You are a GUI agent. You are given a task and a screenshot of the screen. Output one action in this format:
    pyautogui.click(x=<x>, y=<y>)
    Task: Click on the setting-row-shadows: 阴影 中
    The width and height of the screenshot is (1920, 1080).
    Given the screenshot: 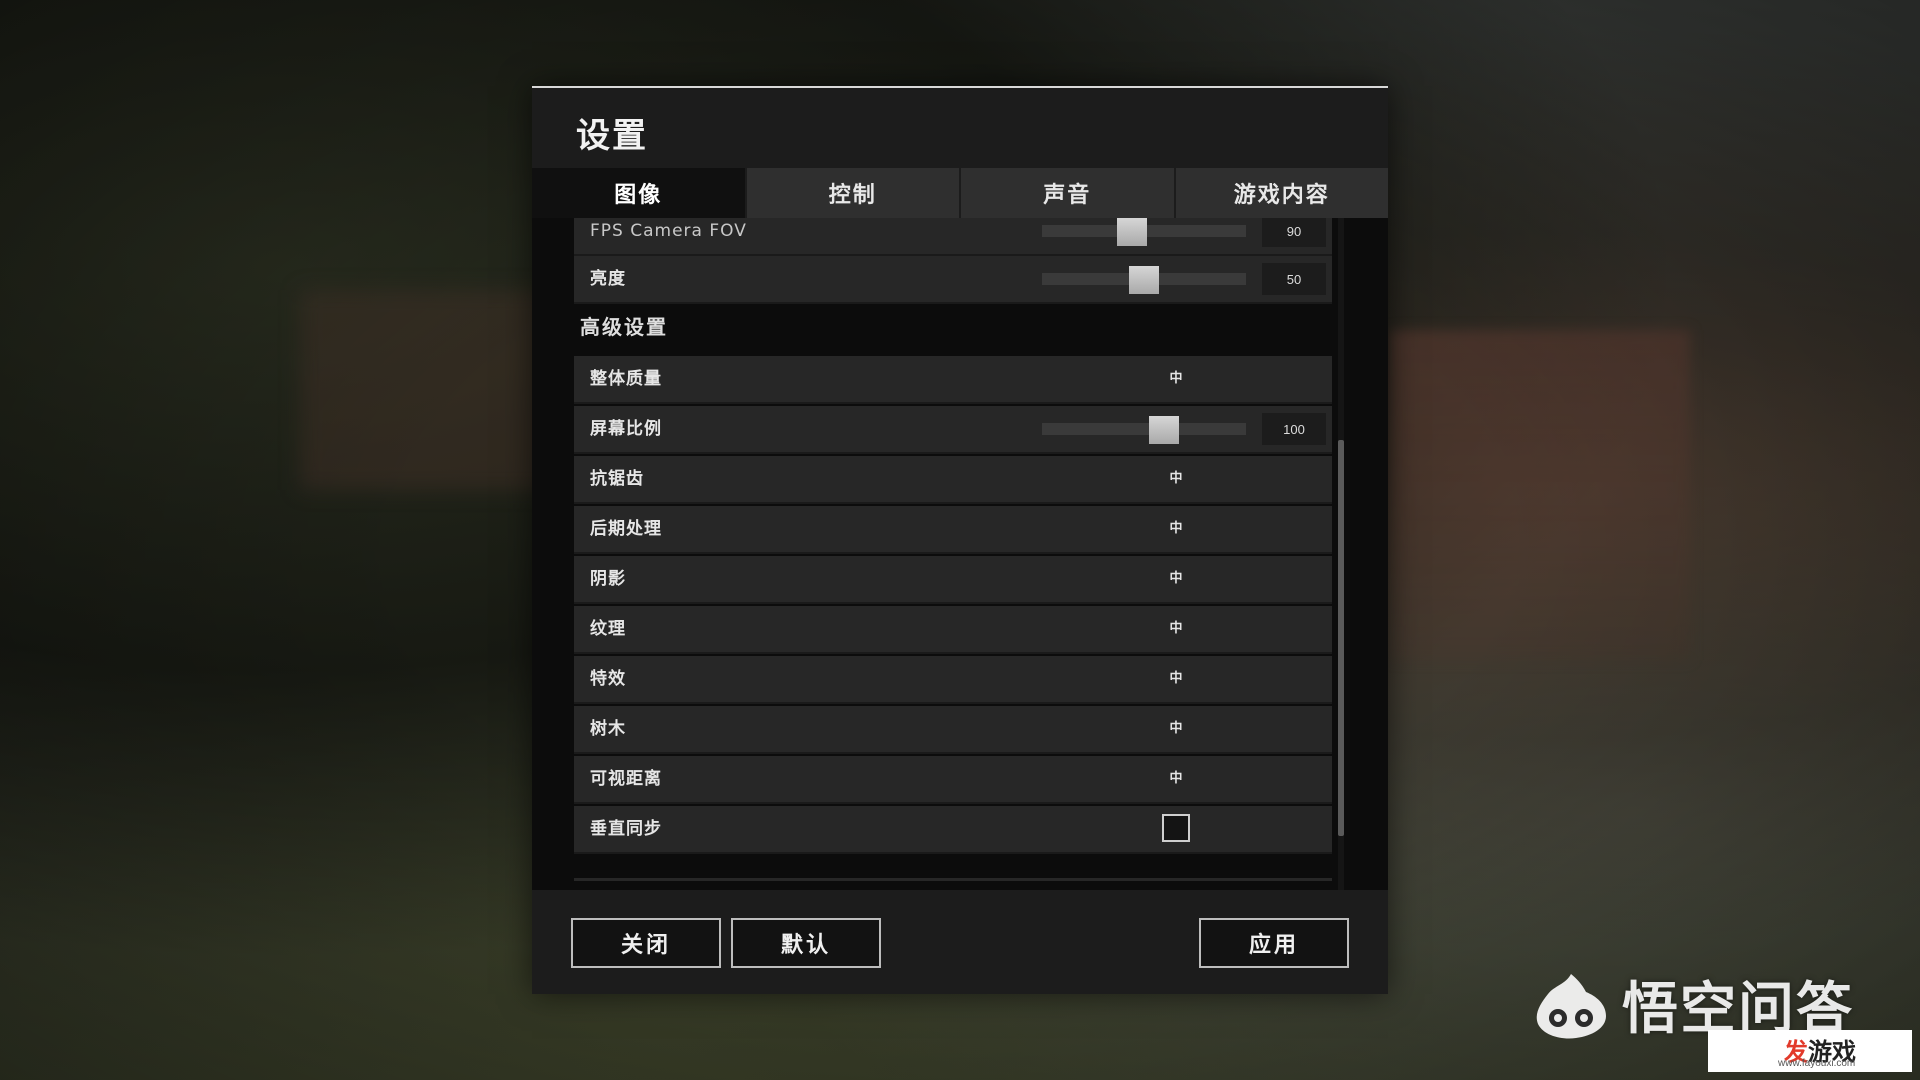 What is the action you would take?
    pyautogui.click(x=953, y=580)
    